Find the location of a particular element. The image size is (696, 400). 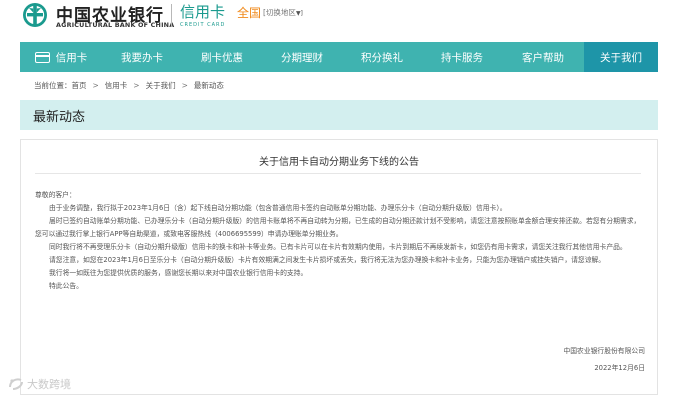

nav-item-card-offers: 刷卡优惠 is located at coordinates (222, 57).